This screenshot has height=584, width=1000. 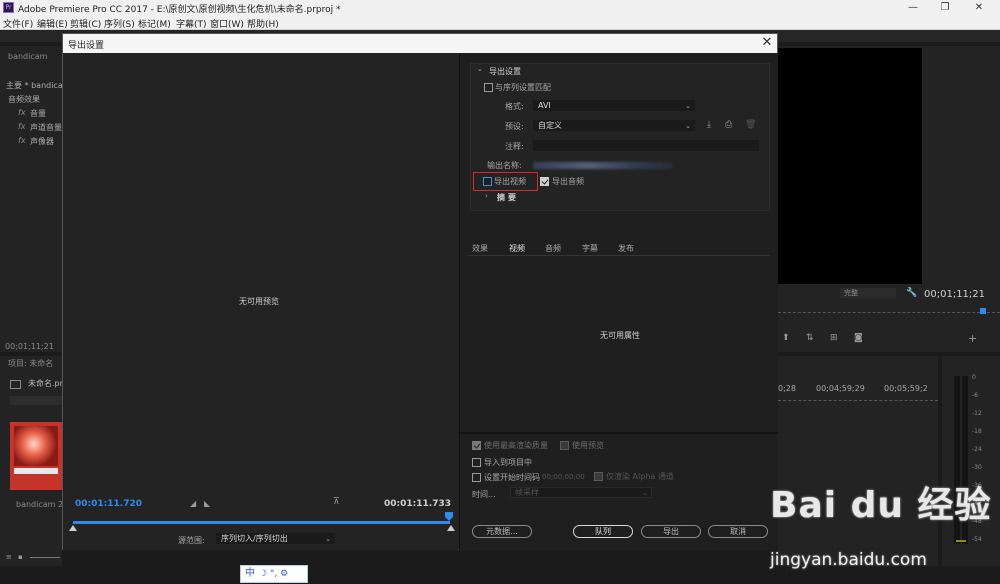 What do you see at coordinates (227, 23) in the screenshot?
I see `menu-window: 窗口(W)` at bounding box center [227, 23].